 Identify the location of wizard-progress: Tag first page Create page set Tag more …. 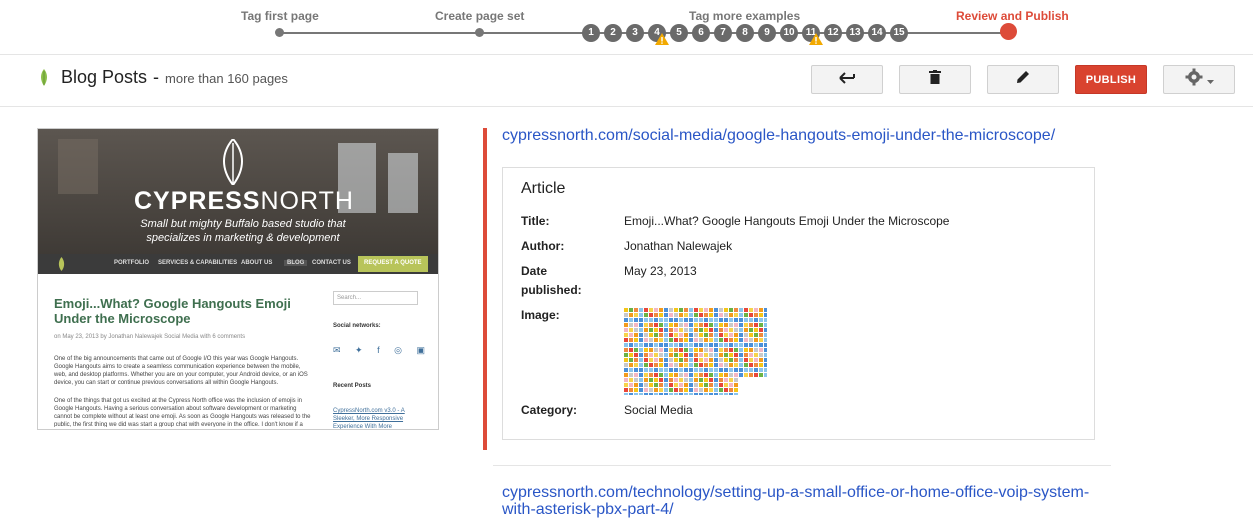
(626, 27).